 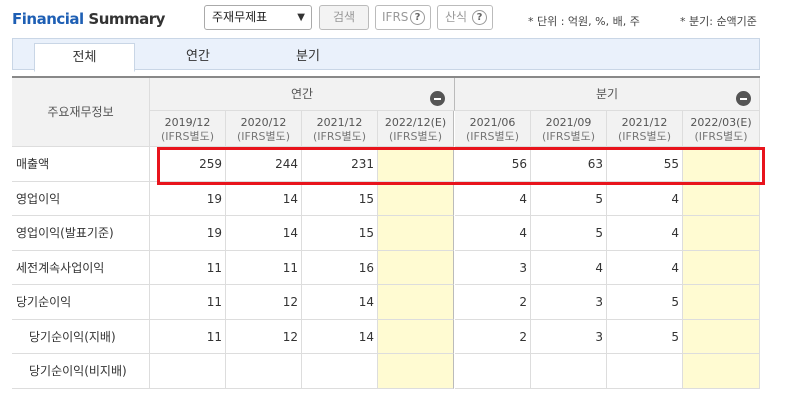 I want to click on column-period: 2022/12(E), so click(x=415, y=122).